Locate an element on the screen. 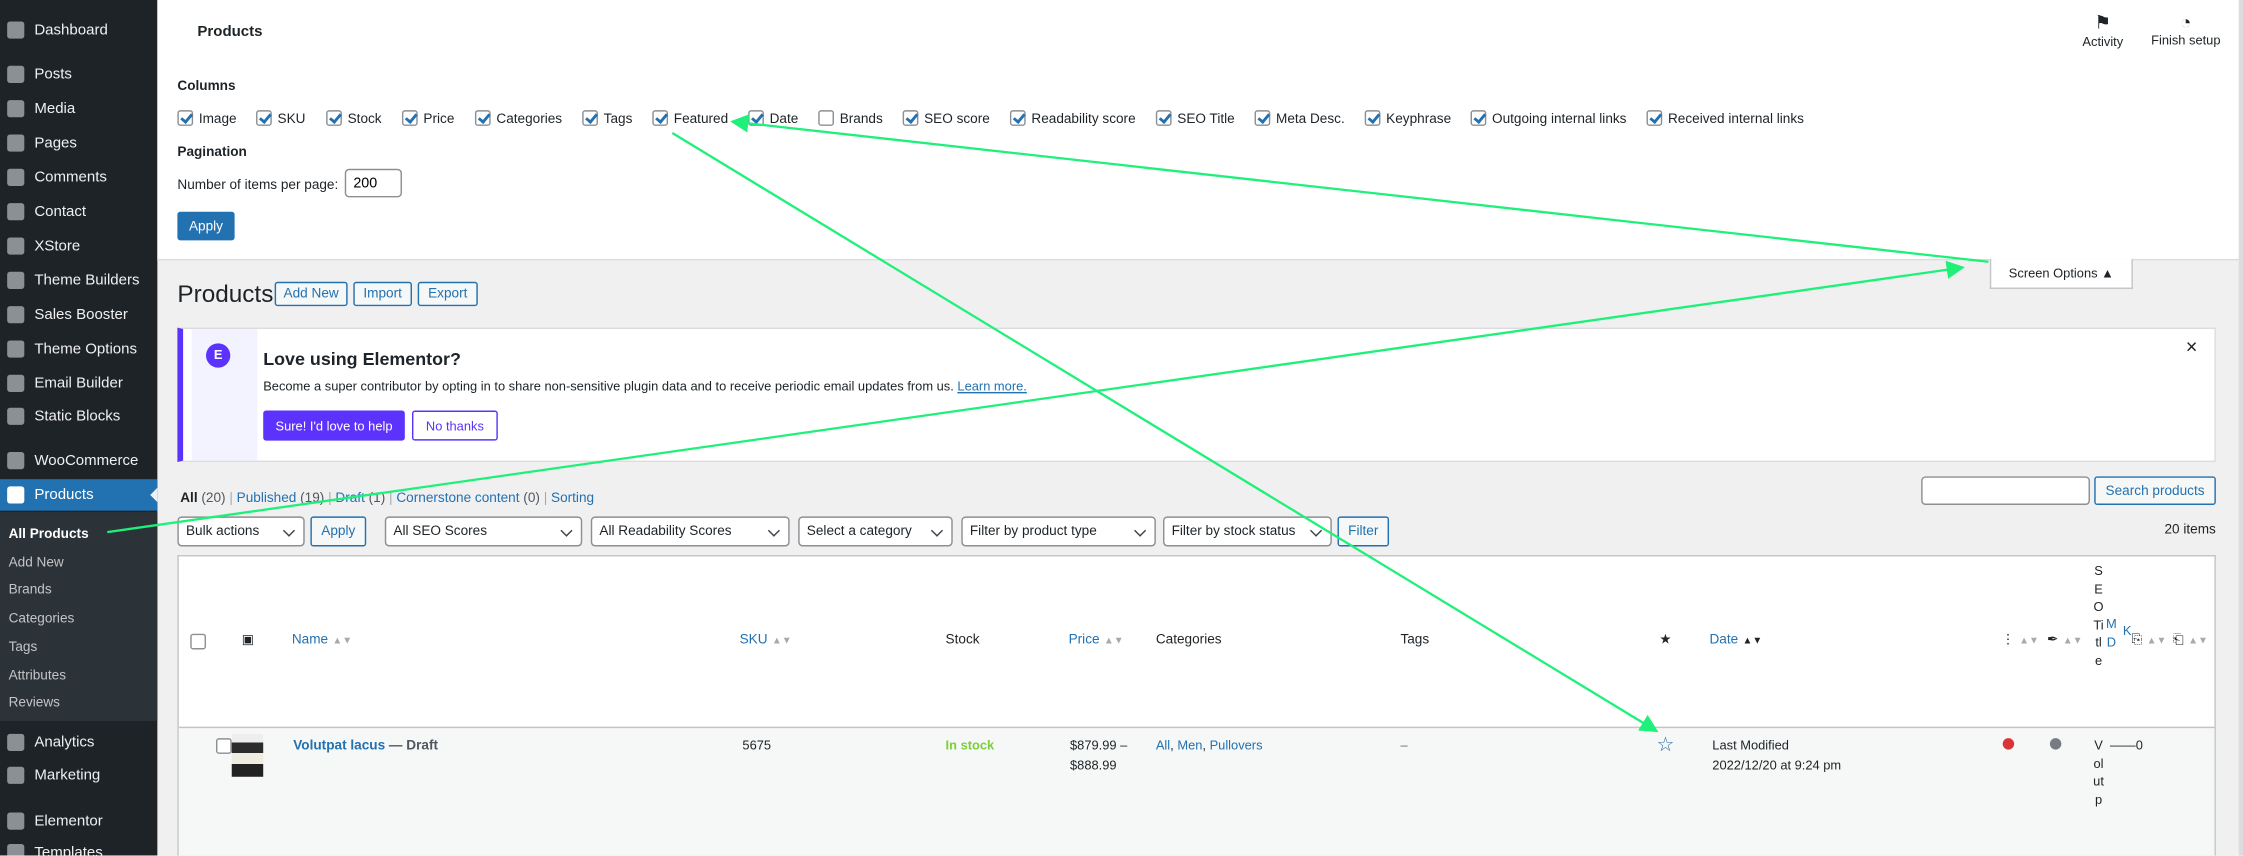 This screenshot has height=856, width=2243. price-sort-link: Price is located at coordinates (1084, 640).